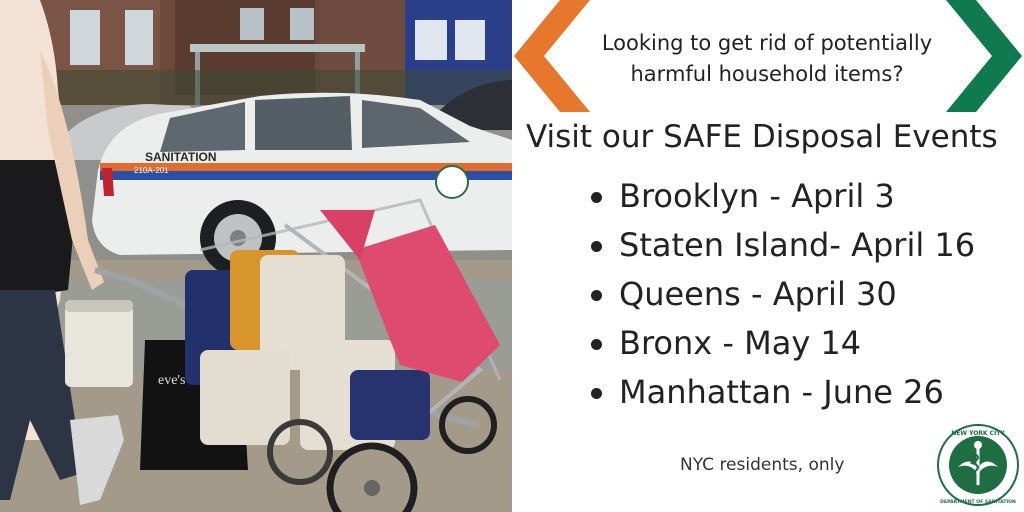  I want to click on event-item: Queens - April 30, so click(780, 294).